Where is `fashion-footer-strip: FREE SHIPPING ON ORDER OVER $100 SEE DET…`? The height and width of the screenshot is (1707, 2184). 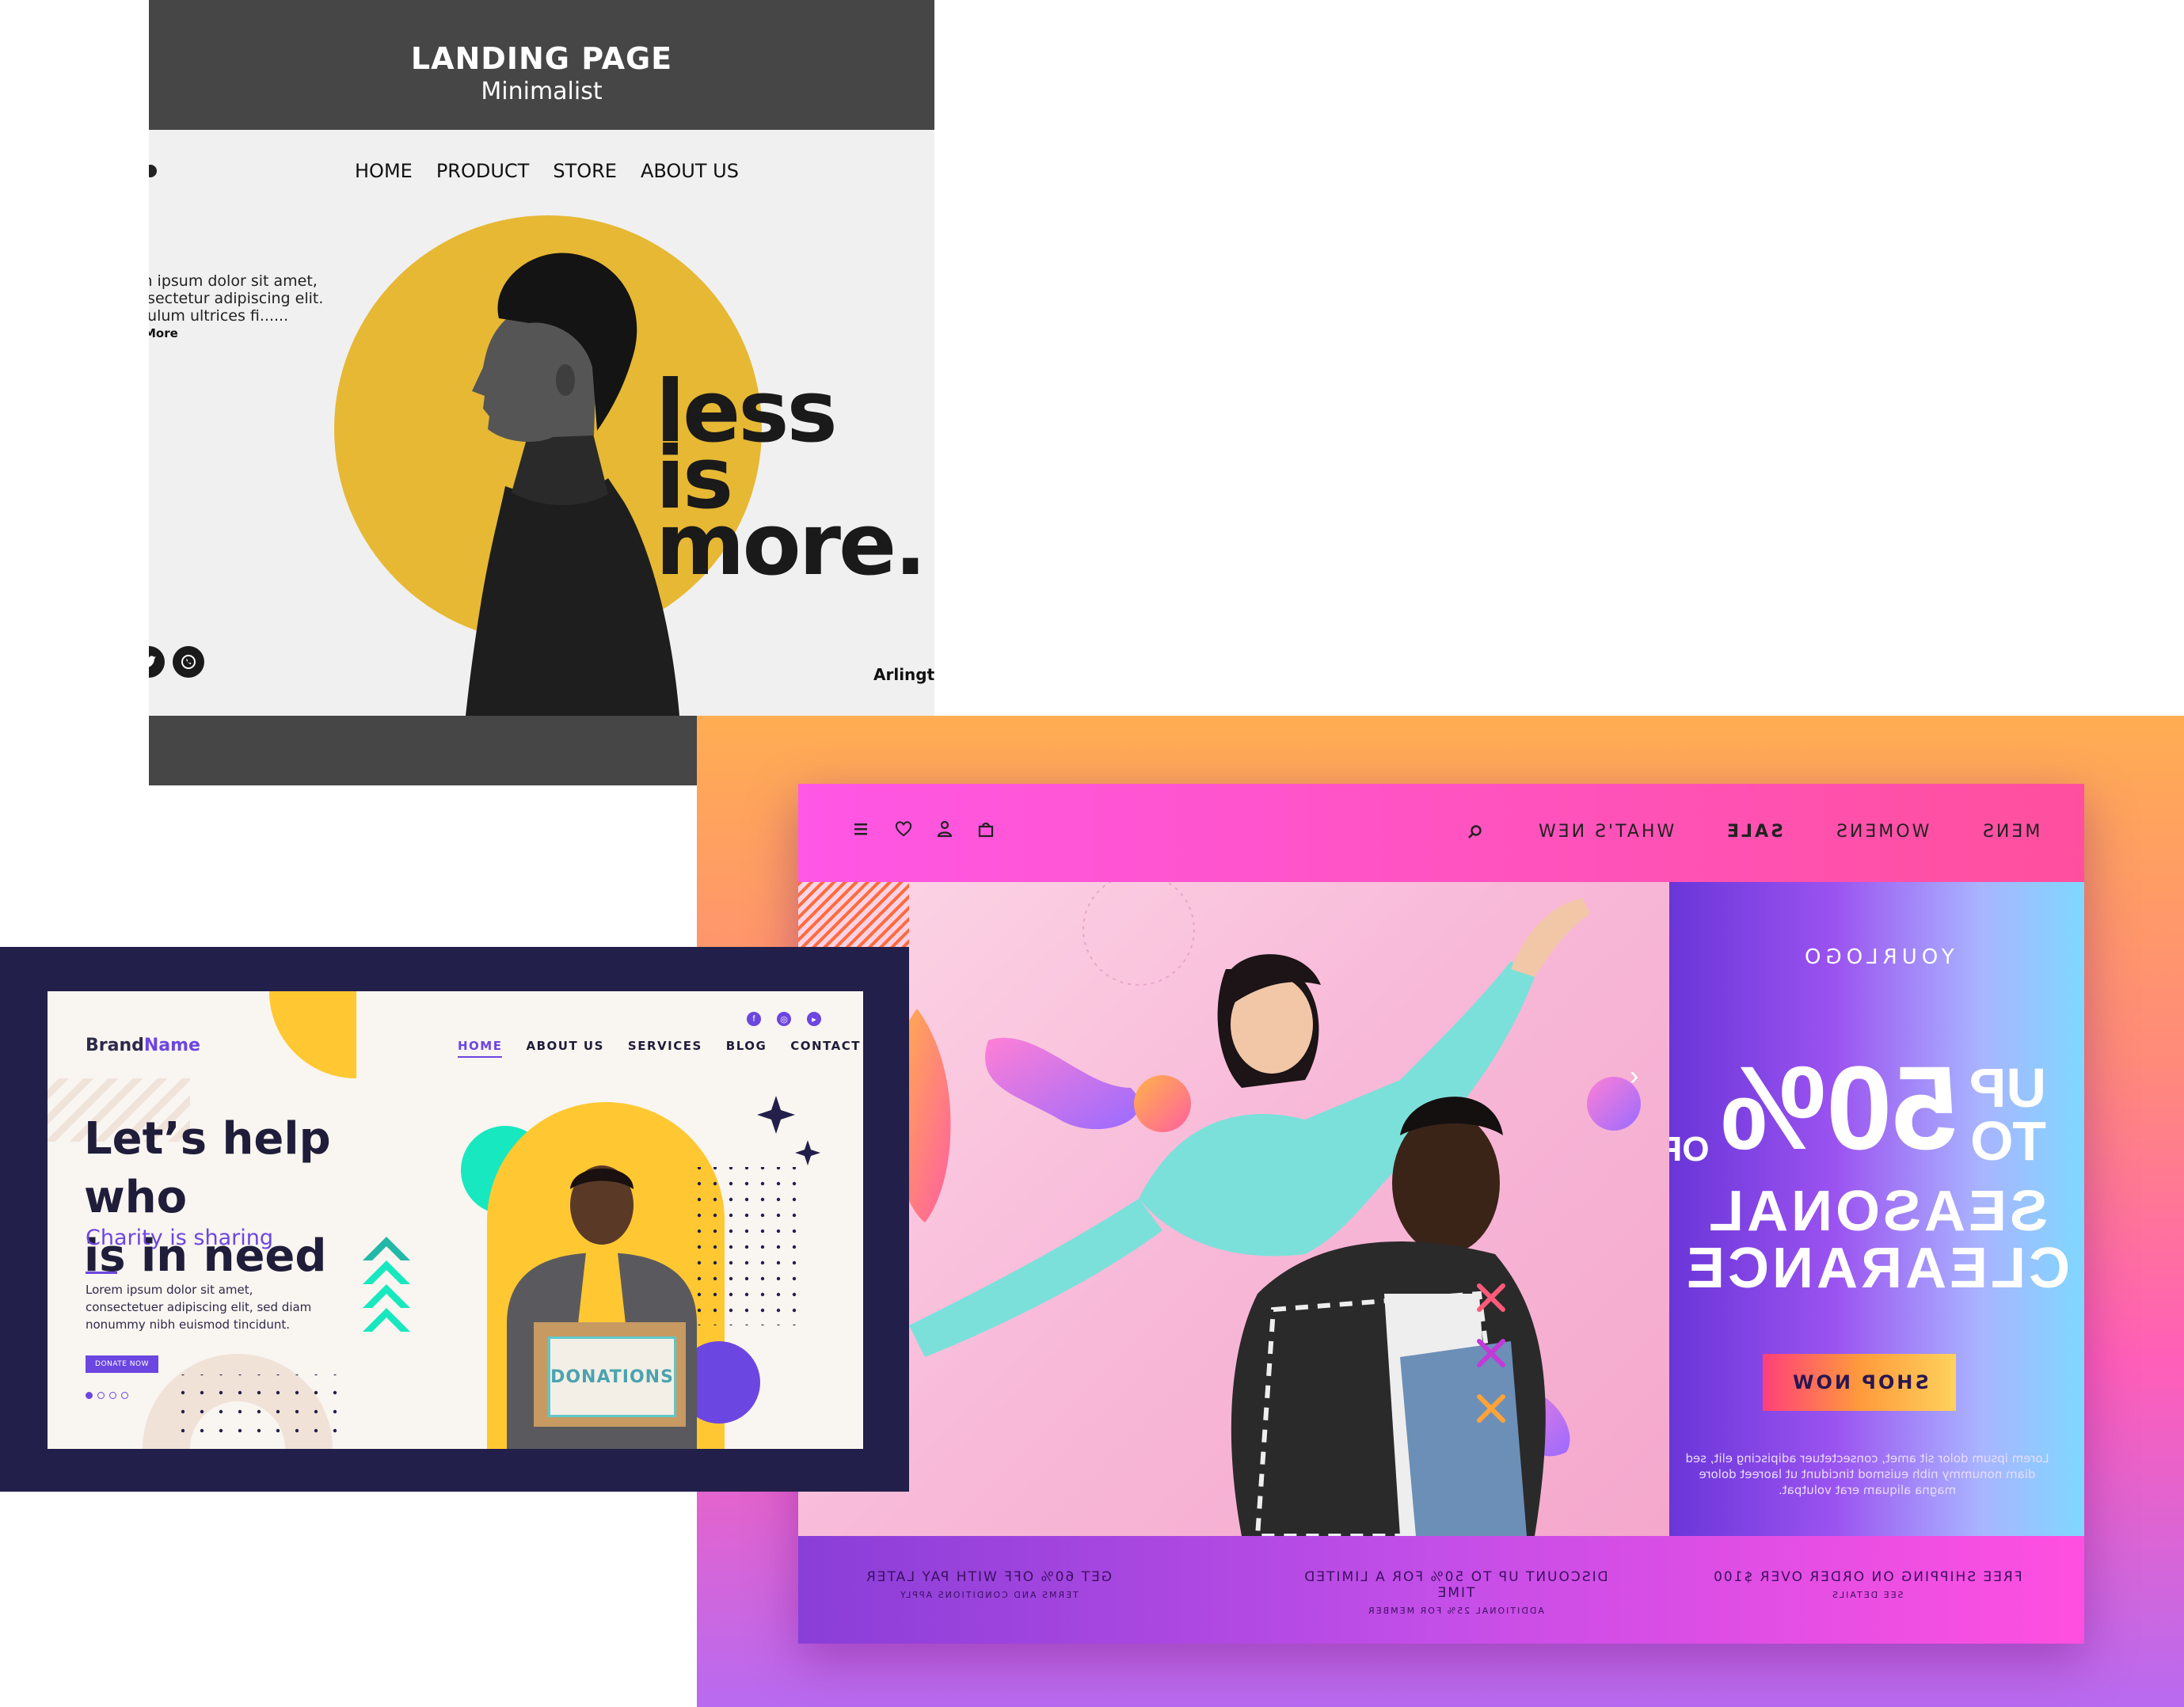
fashion-footer-strip: FREE SHIPPING ON ORDER OVER $100 SEE DET… is located at coordinates (1441, 1590).